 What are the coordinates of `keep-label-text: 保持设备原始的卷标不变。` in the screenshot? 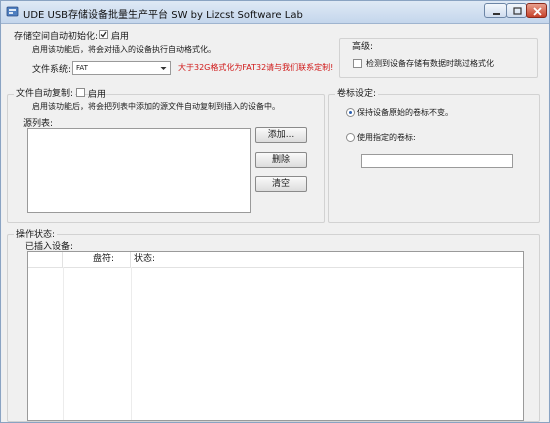 It's located at (405, 112).